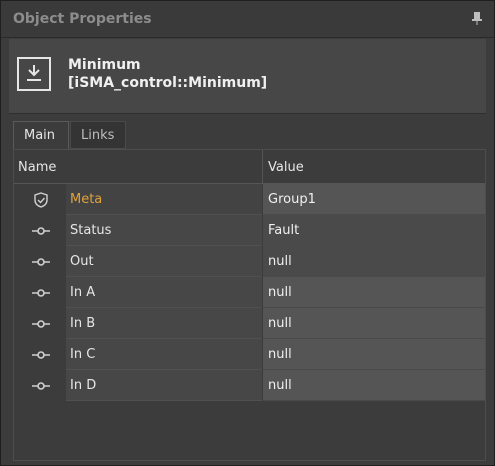  Describe the element at coordinates (284, 230) in the screenshot. I see `row-value: Fault` at that location.